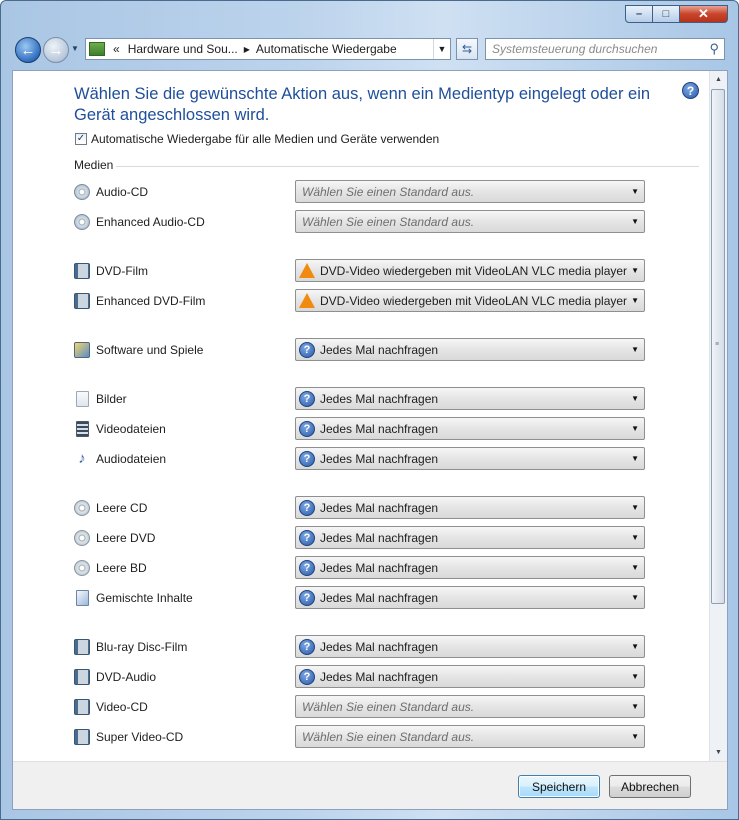 The width and height of the screenshot is (739, 820). Describe the element at coordinates (82, 271) in the screenshot. I see `dvd-film-icon` at that location.